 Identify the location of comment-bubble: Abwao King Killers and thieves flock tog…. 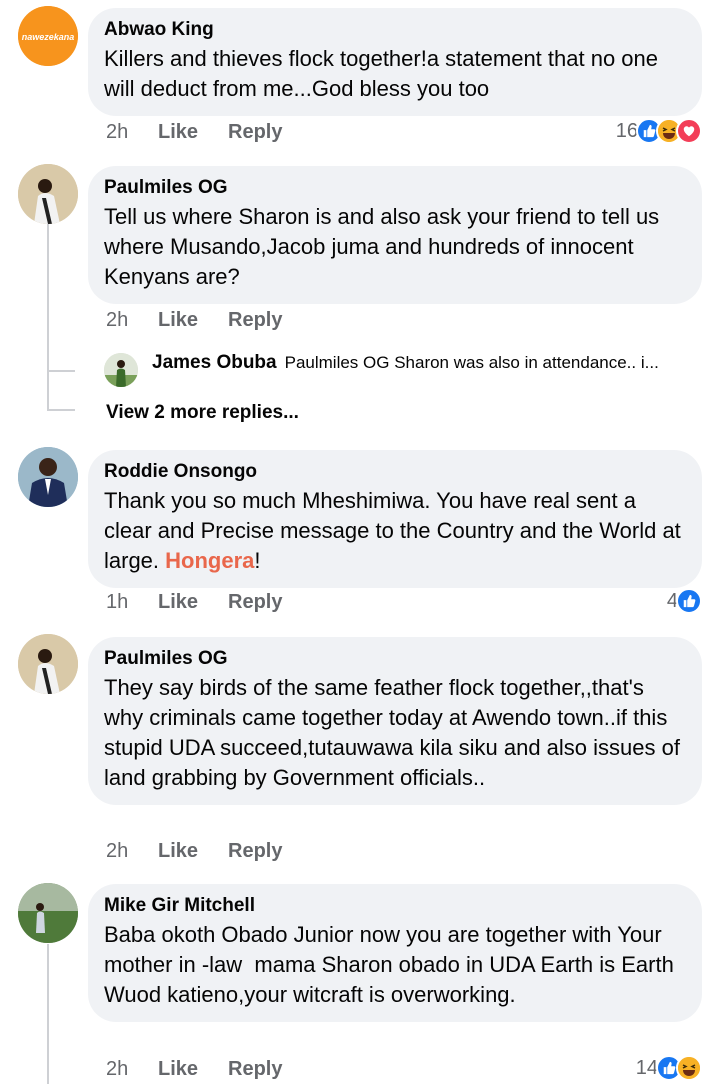
(395, 62).